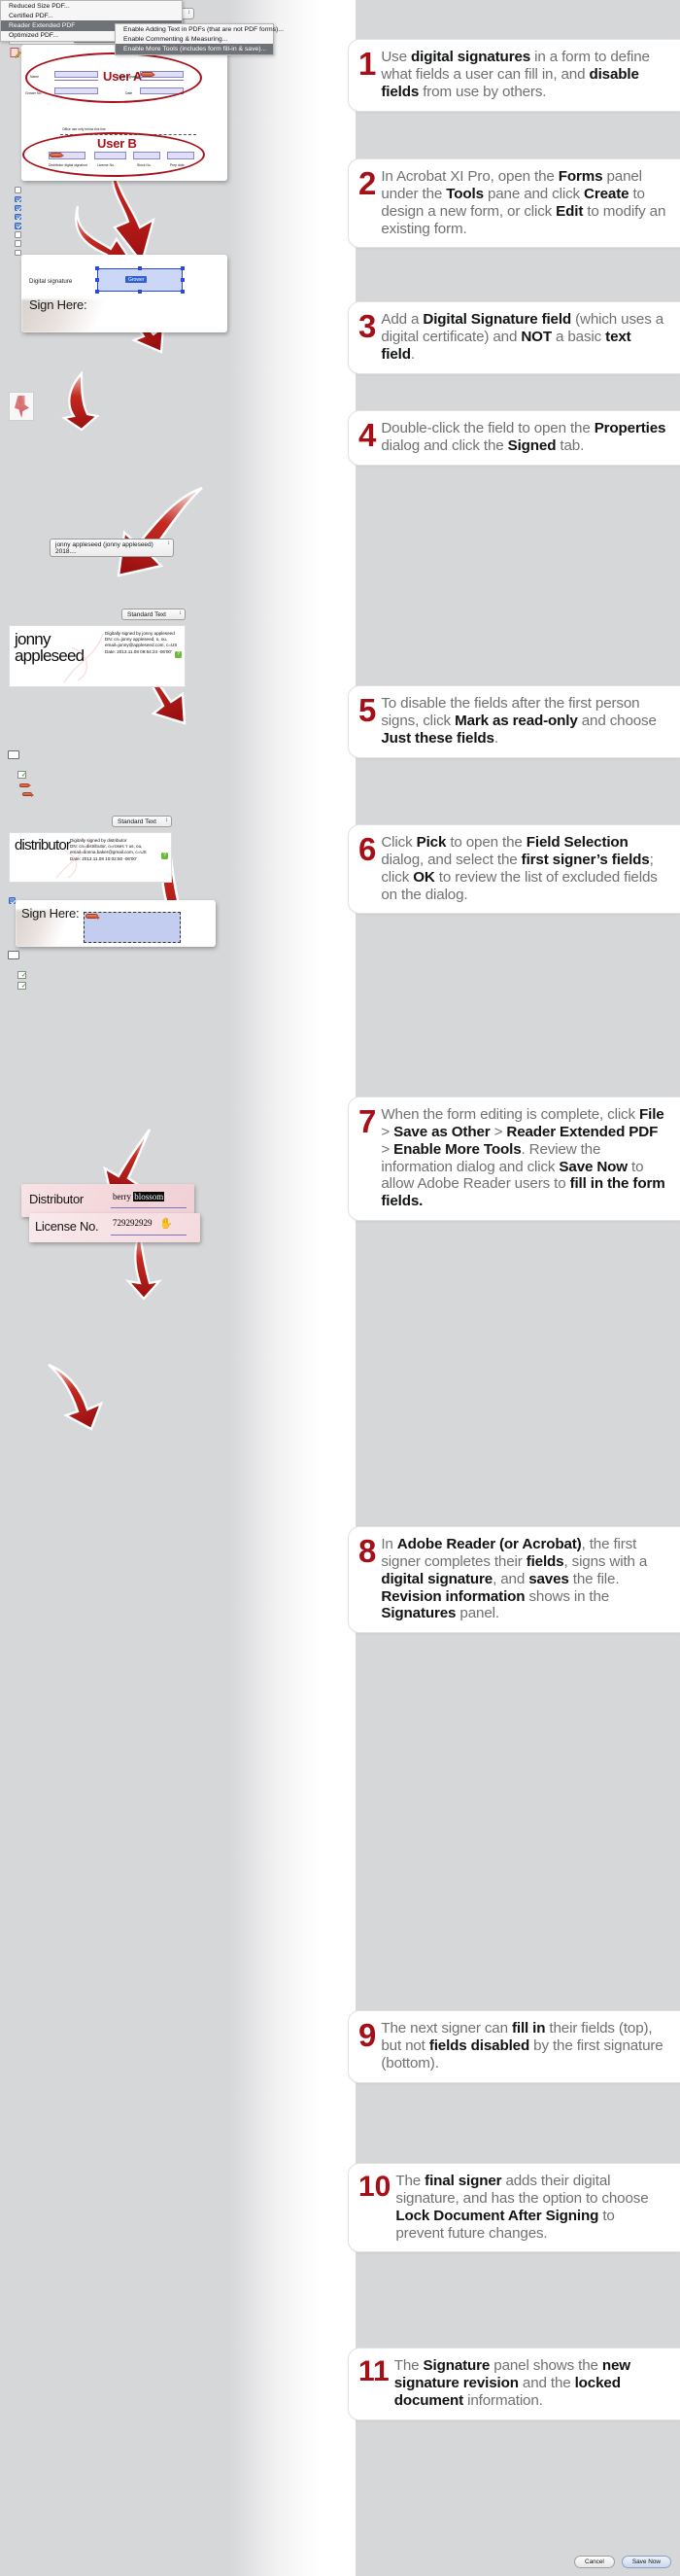  Describe the element at coordinates (18, 199) in the screenshot. I see `checkbox-cust-date` at that location.